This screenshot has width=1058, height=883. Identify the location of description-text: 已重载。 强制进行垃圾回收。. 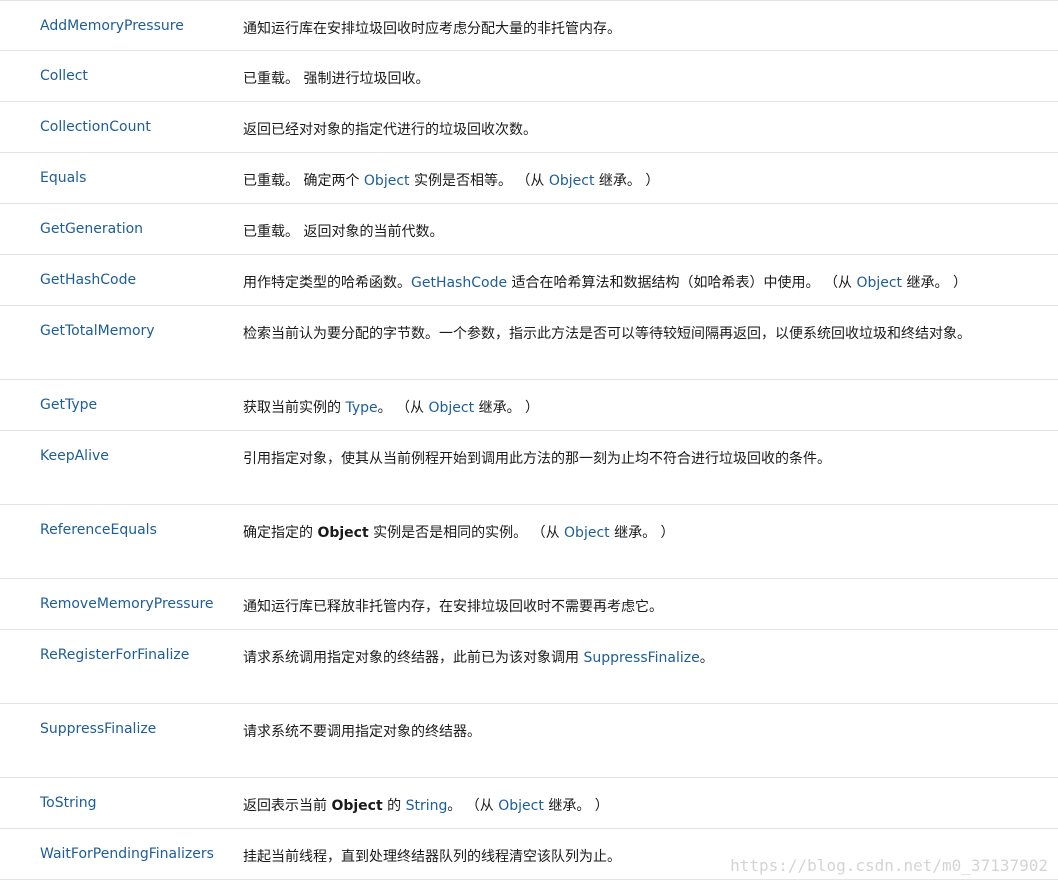
(336, 79).